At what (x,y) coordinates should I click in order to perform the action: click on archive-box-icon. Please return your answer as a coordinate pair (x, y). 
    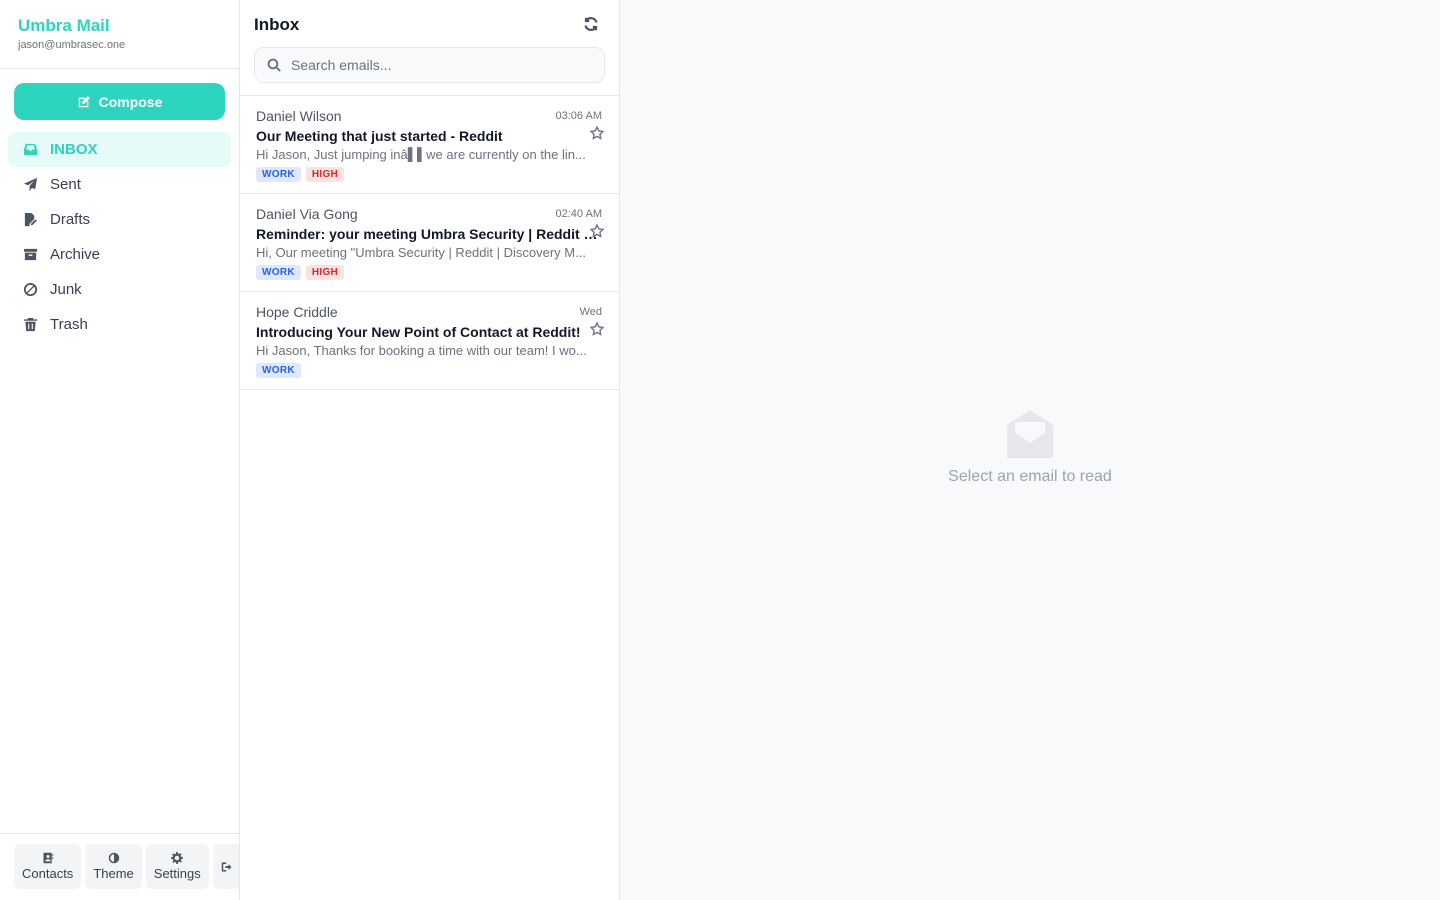
    Looking at the image, I should click on (30, 255).